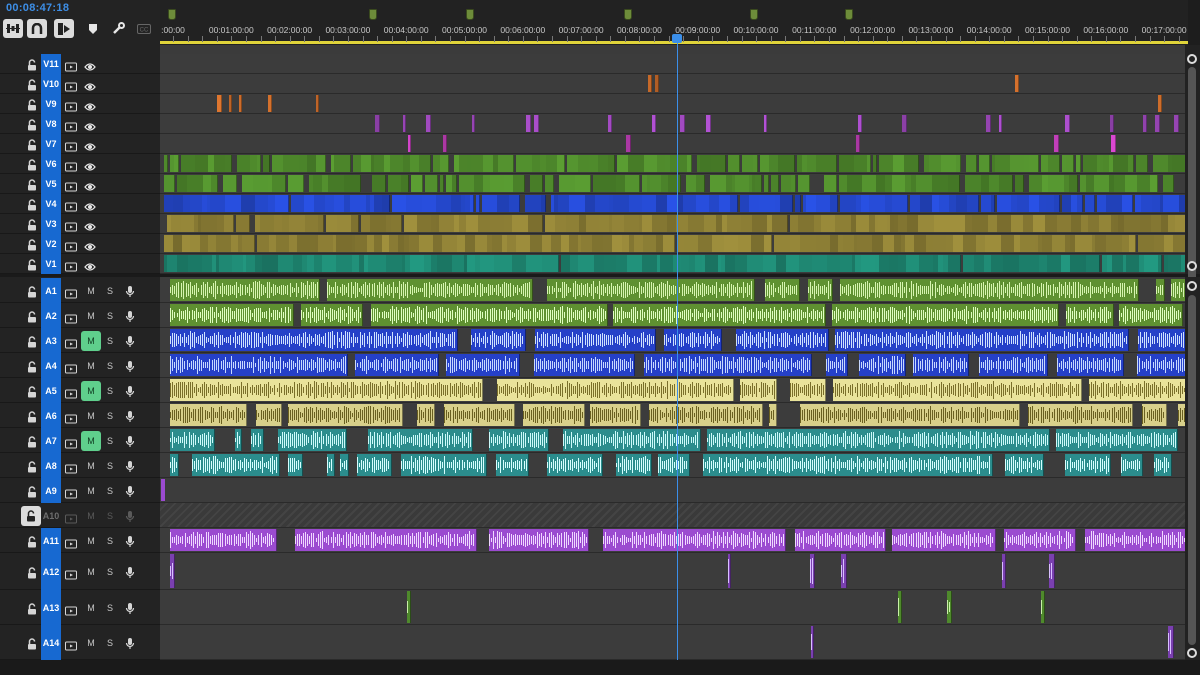 The width and height of the screenshot is (1200, 675). I want to click on add-marker-icon, so click(93, 28).